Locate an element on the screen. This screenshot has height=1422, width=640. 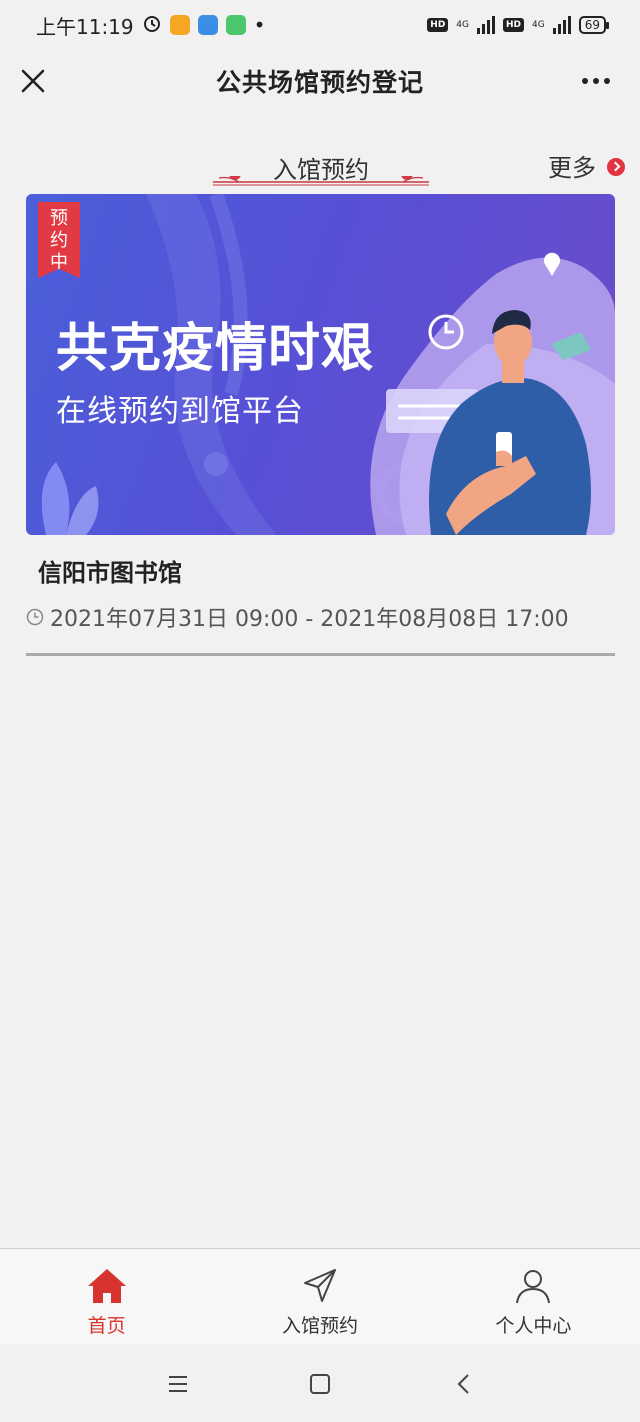
more-link: 更多 is located at coordinates (572, 165).